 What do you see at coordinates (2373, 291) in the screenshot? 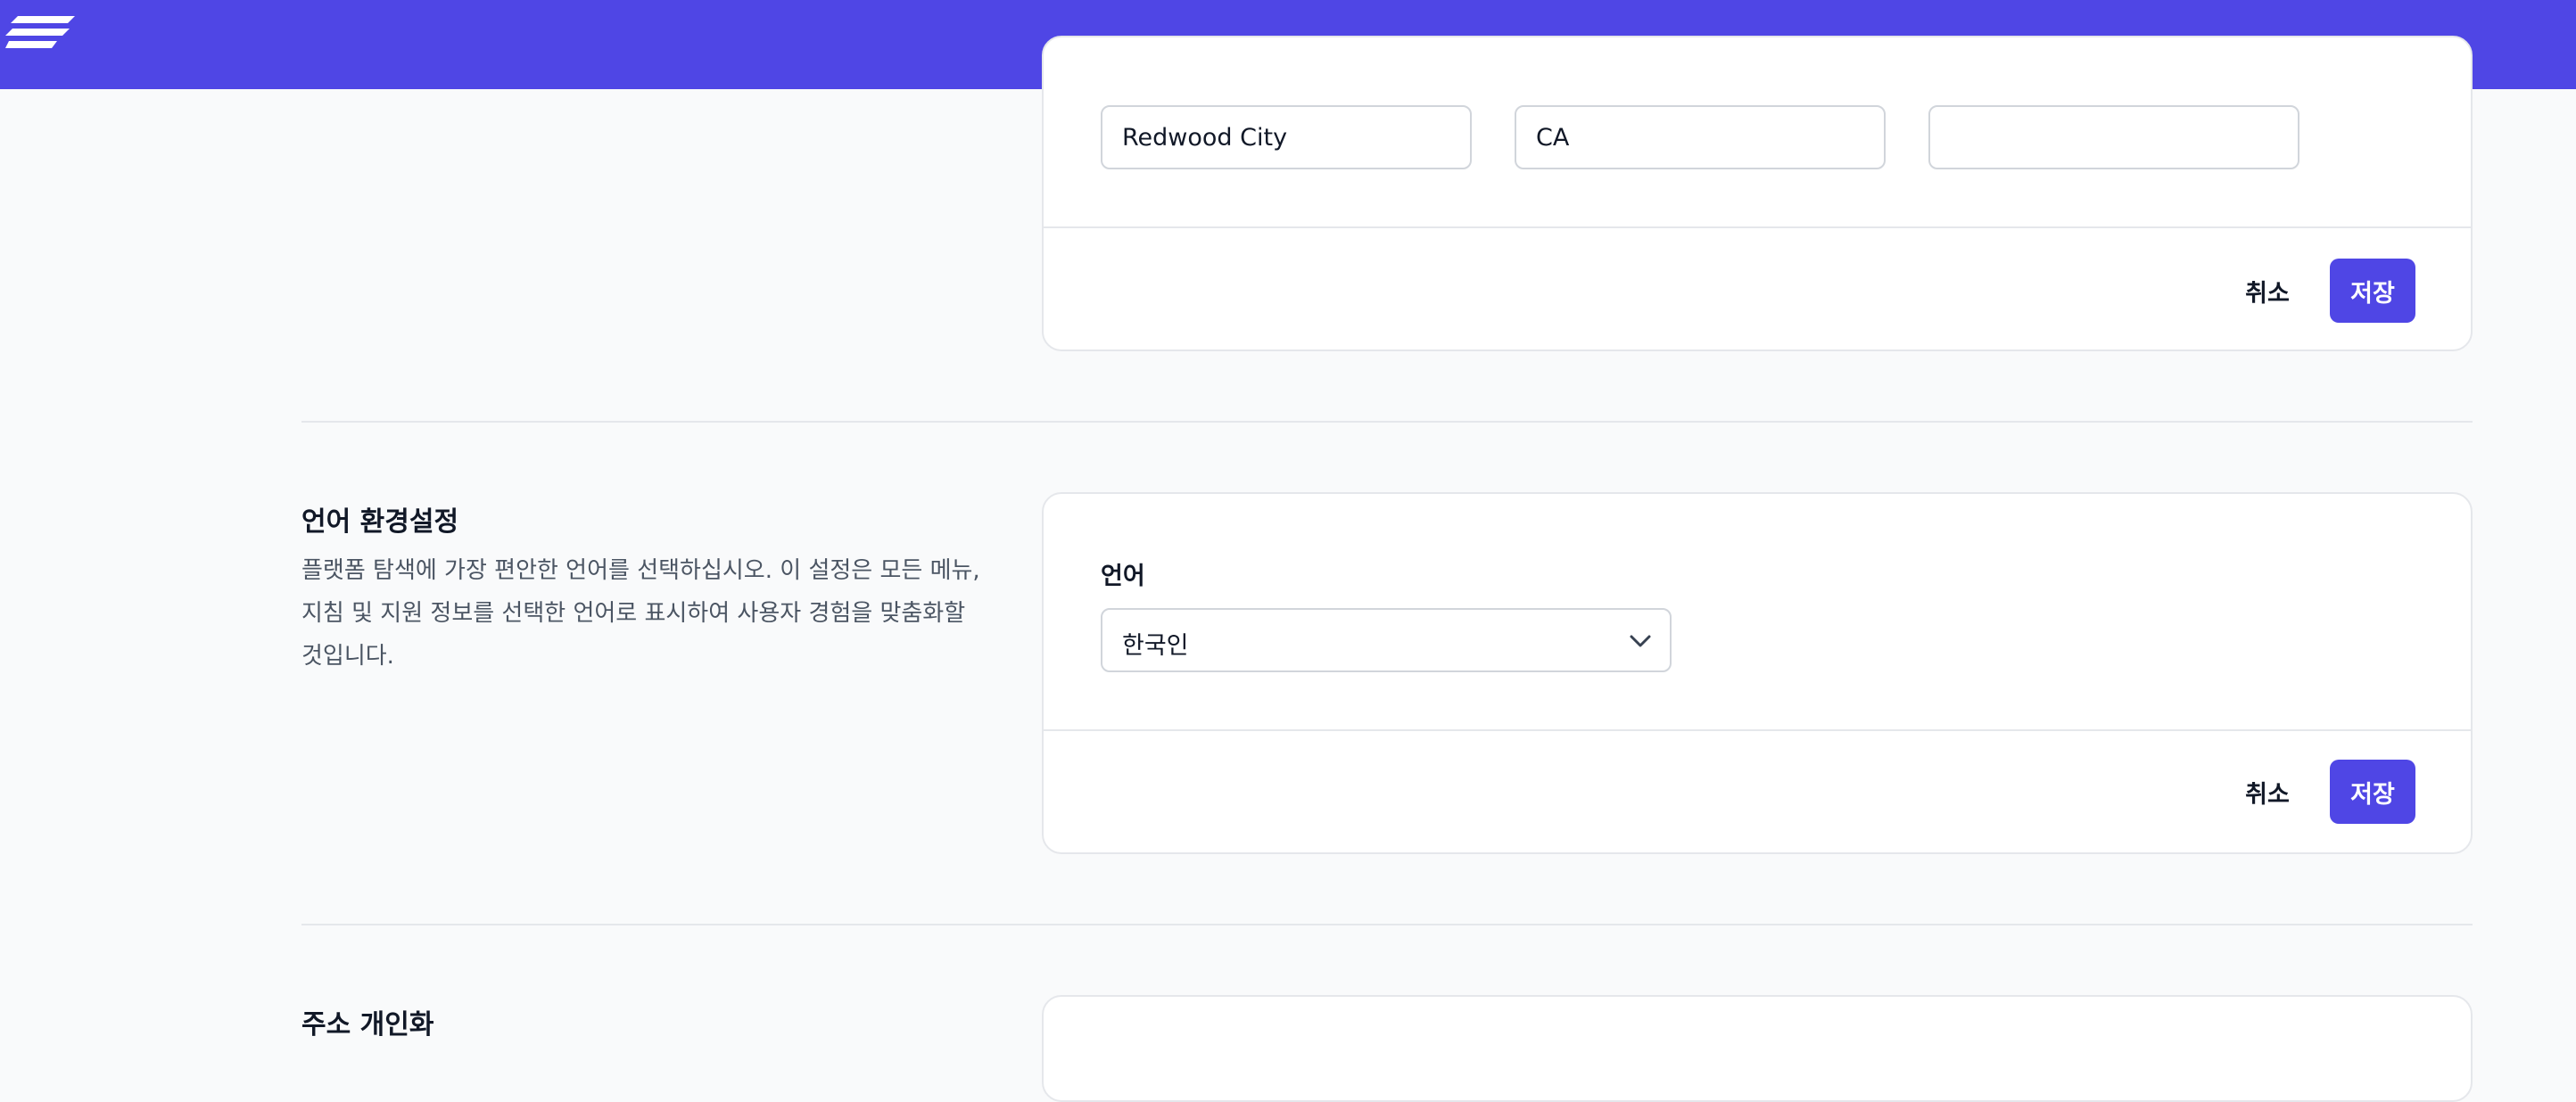
I see `address-save-button: 저장` at bounding box center [2373, 291].